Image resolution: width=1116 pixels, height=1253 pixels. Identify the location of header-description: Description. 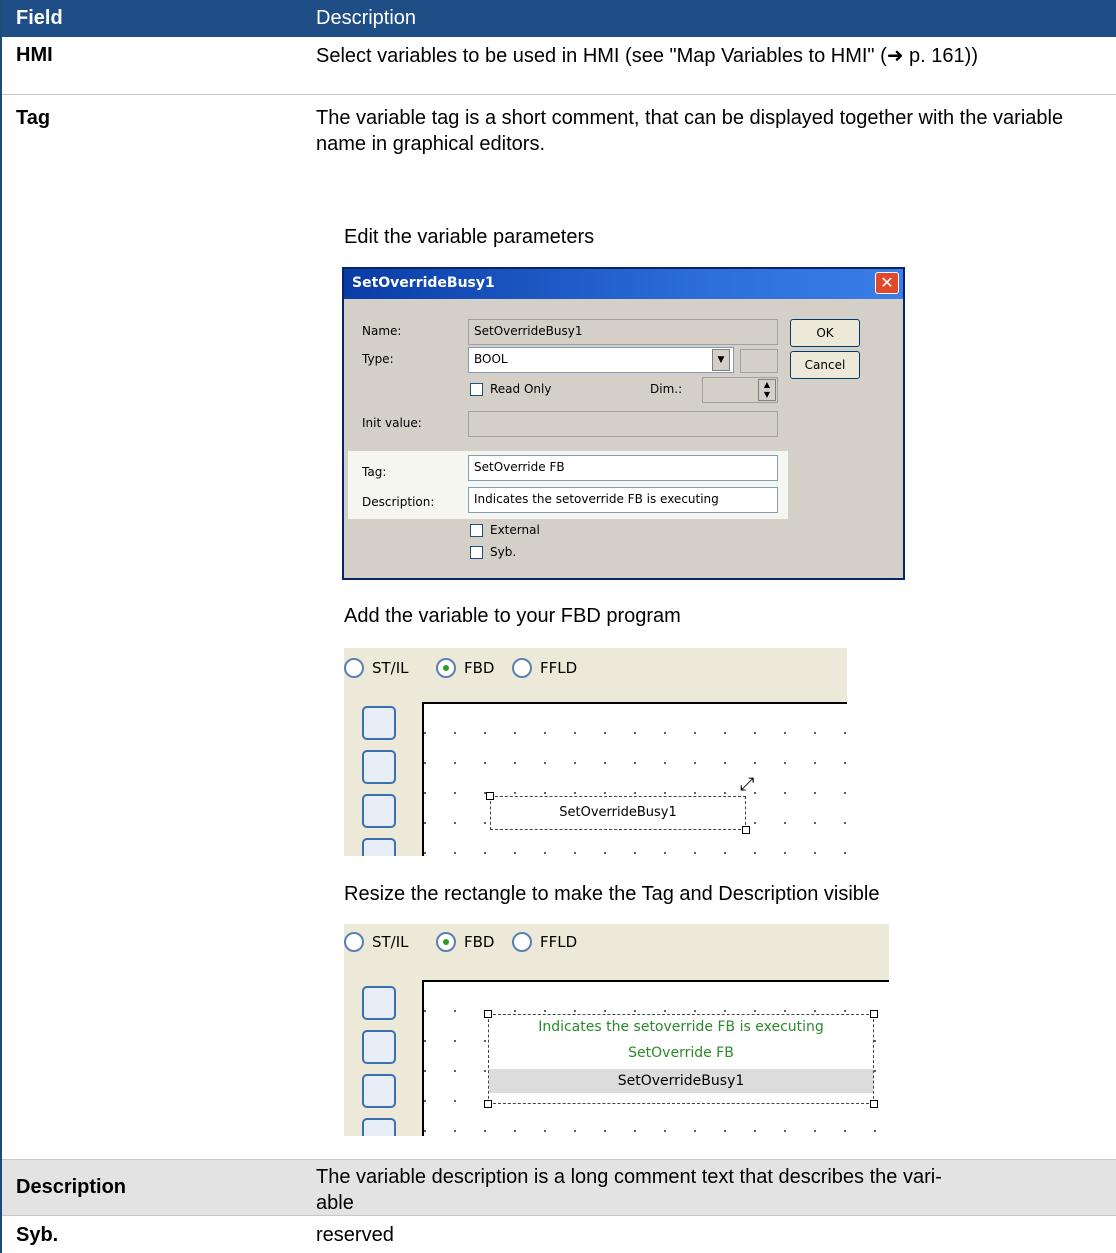
(366, 18).